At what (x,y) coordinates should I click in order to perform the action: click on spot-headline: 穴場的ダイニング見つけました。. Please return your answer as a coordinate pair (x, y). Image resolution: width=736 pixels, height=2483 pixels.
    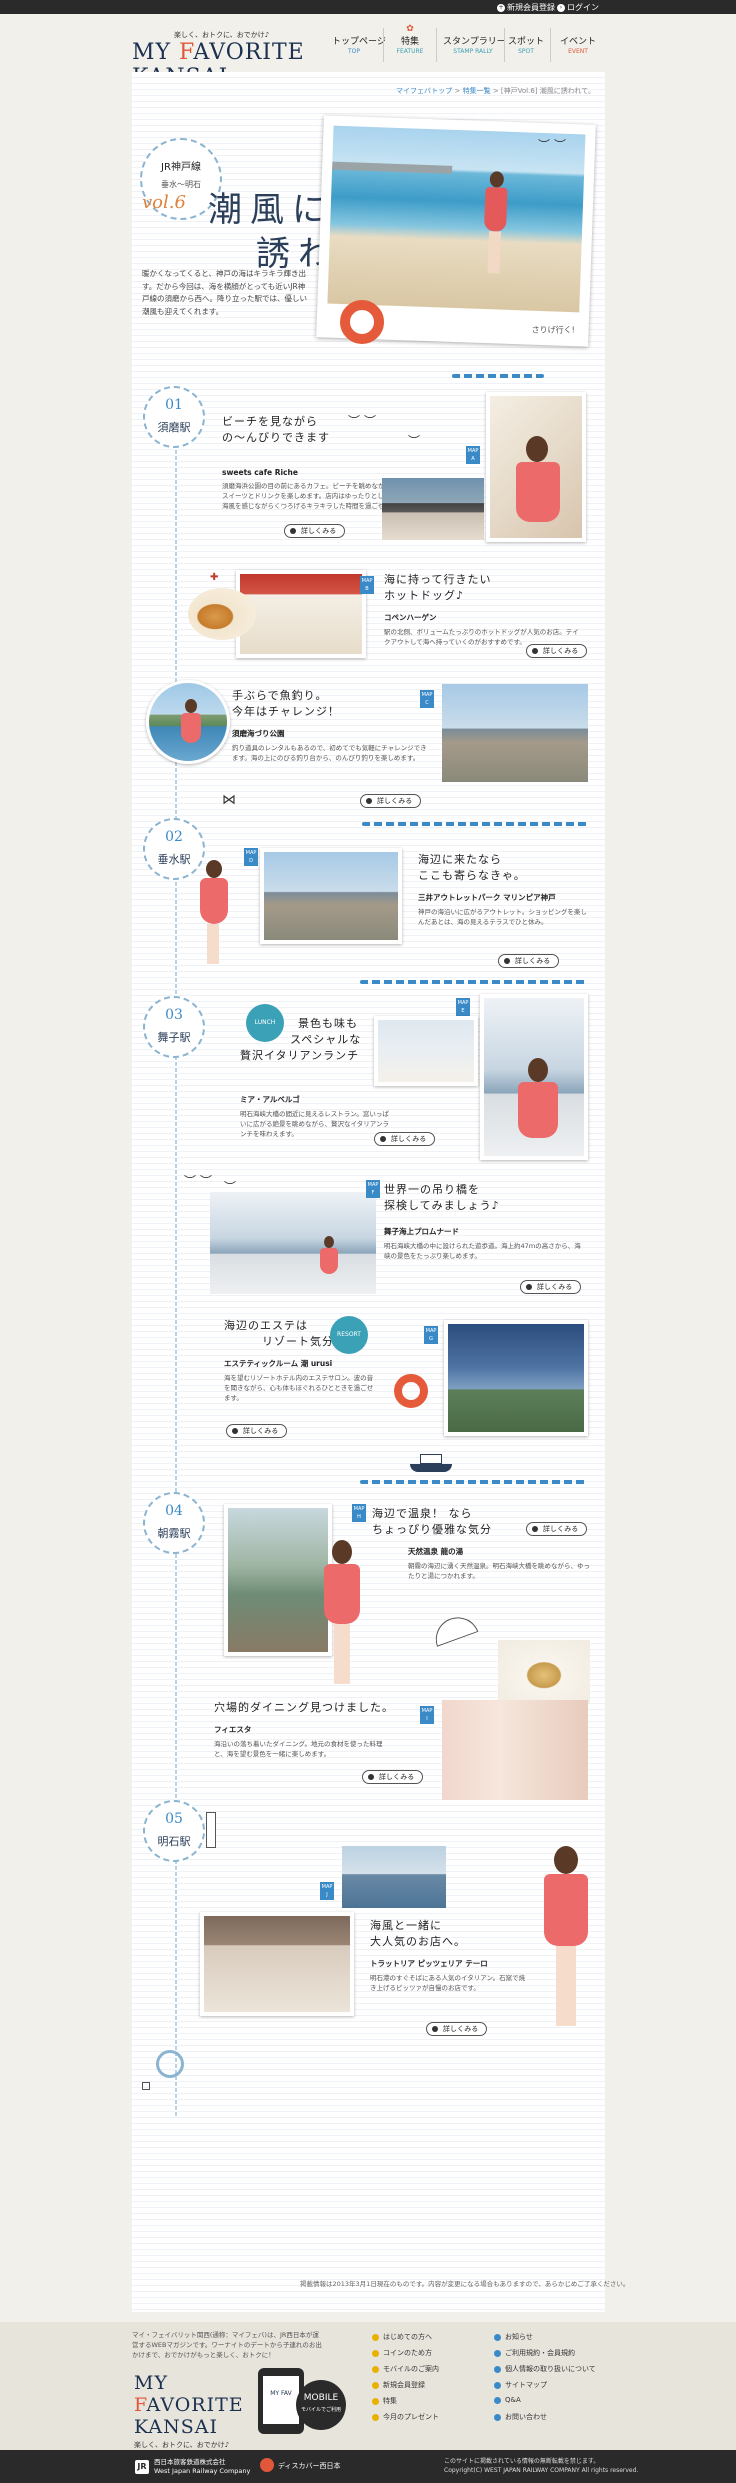
    Looking at the image, I should click on (304, 1707).